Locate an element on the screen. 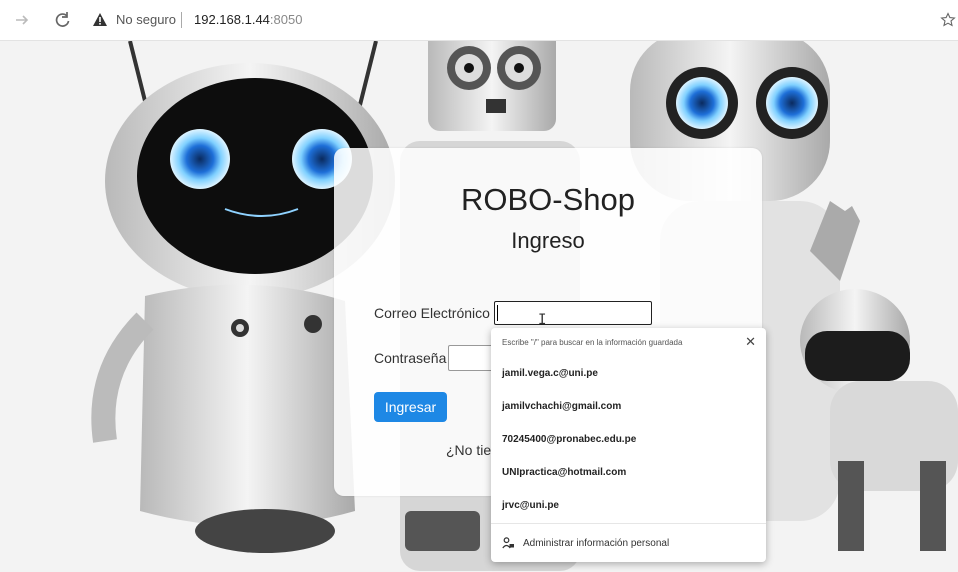  page-title: ROBO-Shop is located at coordinates (547, 199).